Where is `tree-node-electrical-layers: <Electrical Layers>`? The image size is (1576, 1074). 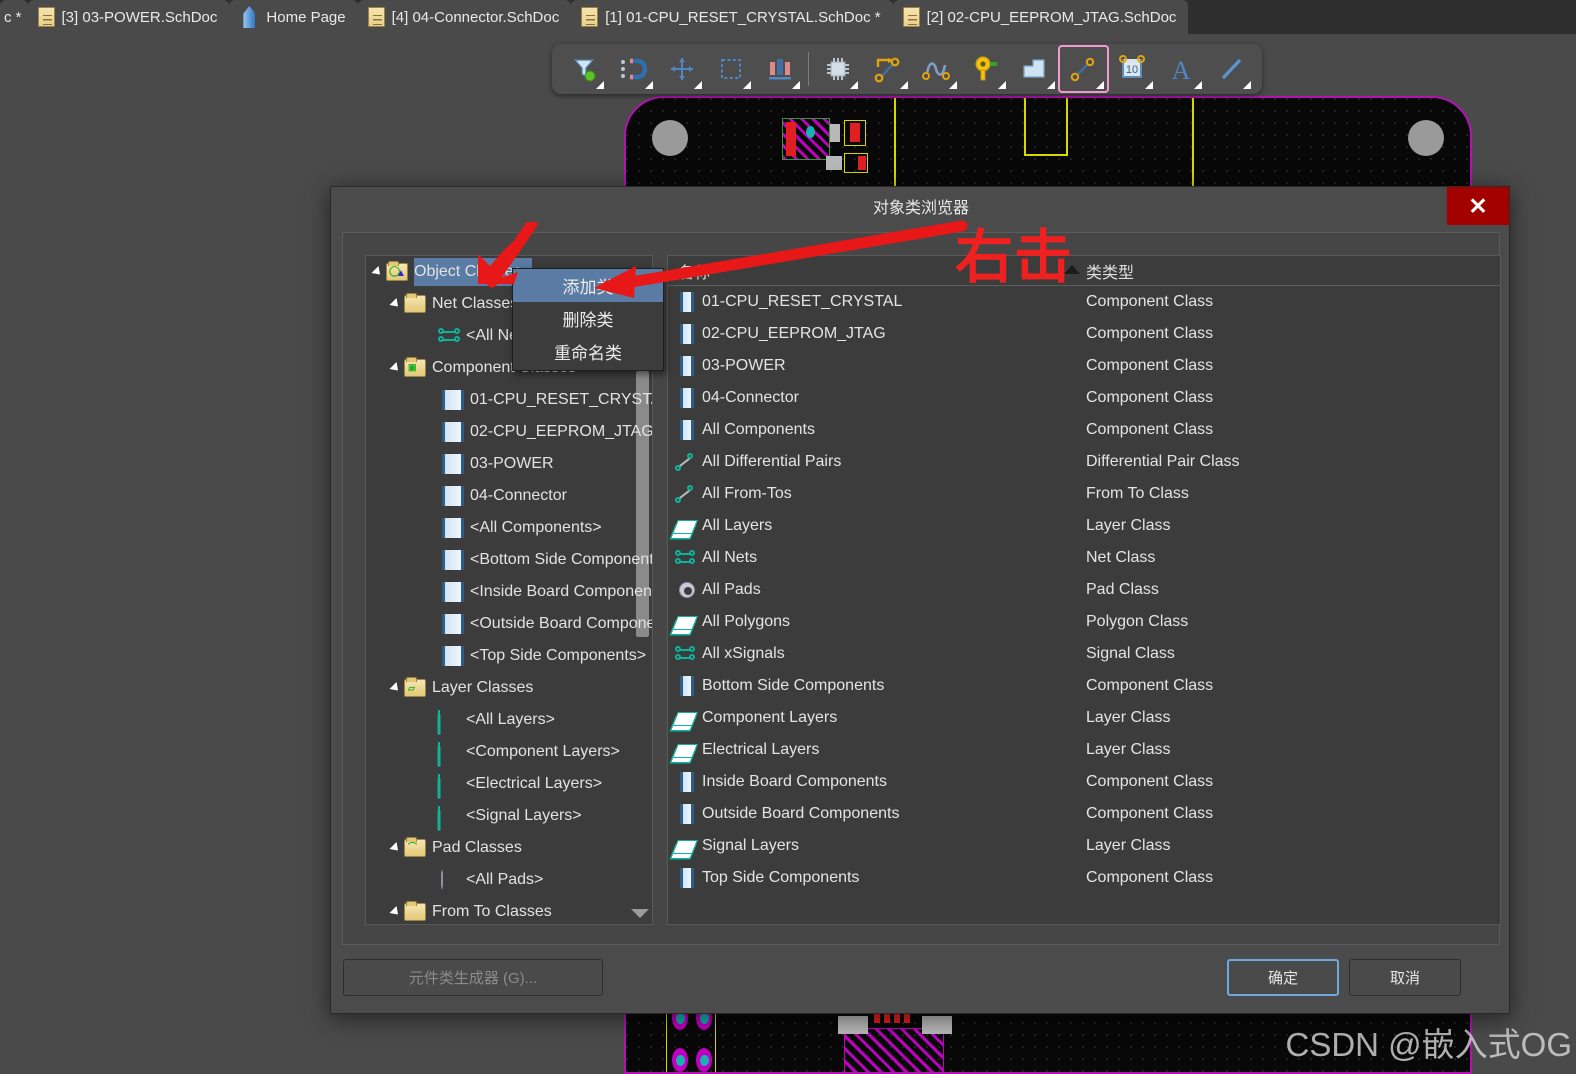 tree-node-electrical-layers: <Electrical Layers> is located at coordinates (509, 784).